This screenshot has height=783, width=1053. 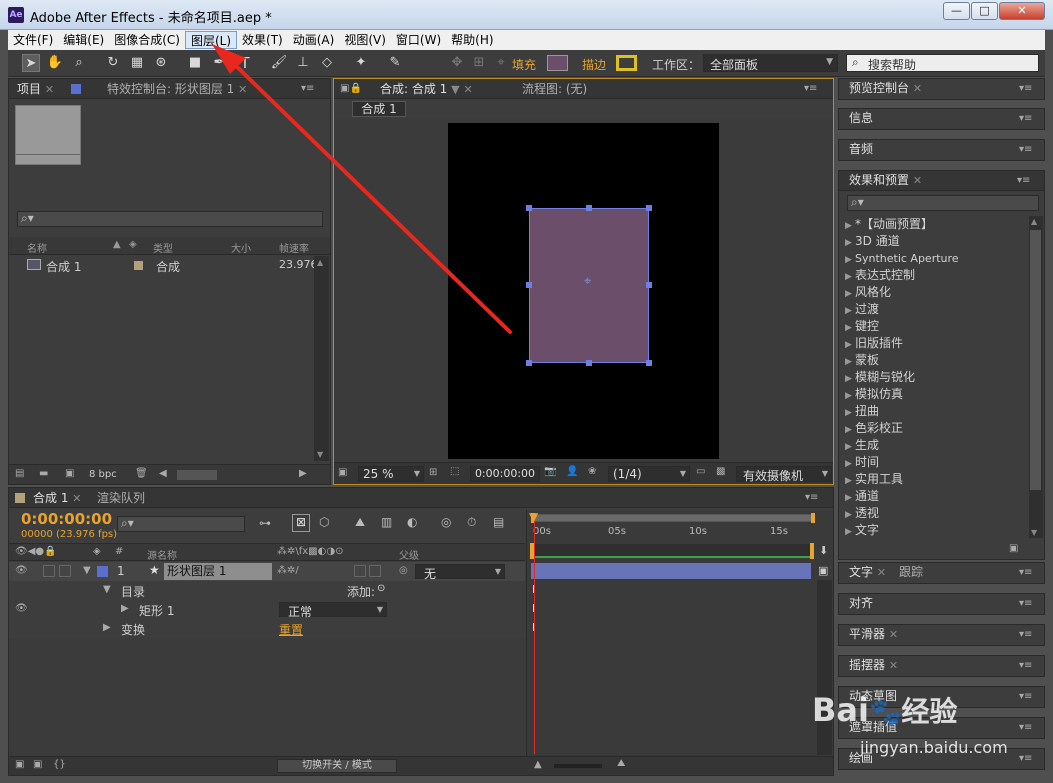 What do you see at coordinates (934, 747) in the screenshot?
I see `watermark-url: jingyan.baidu.com` at bounding box center [934, 747].